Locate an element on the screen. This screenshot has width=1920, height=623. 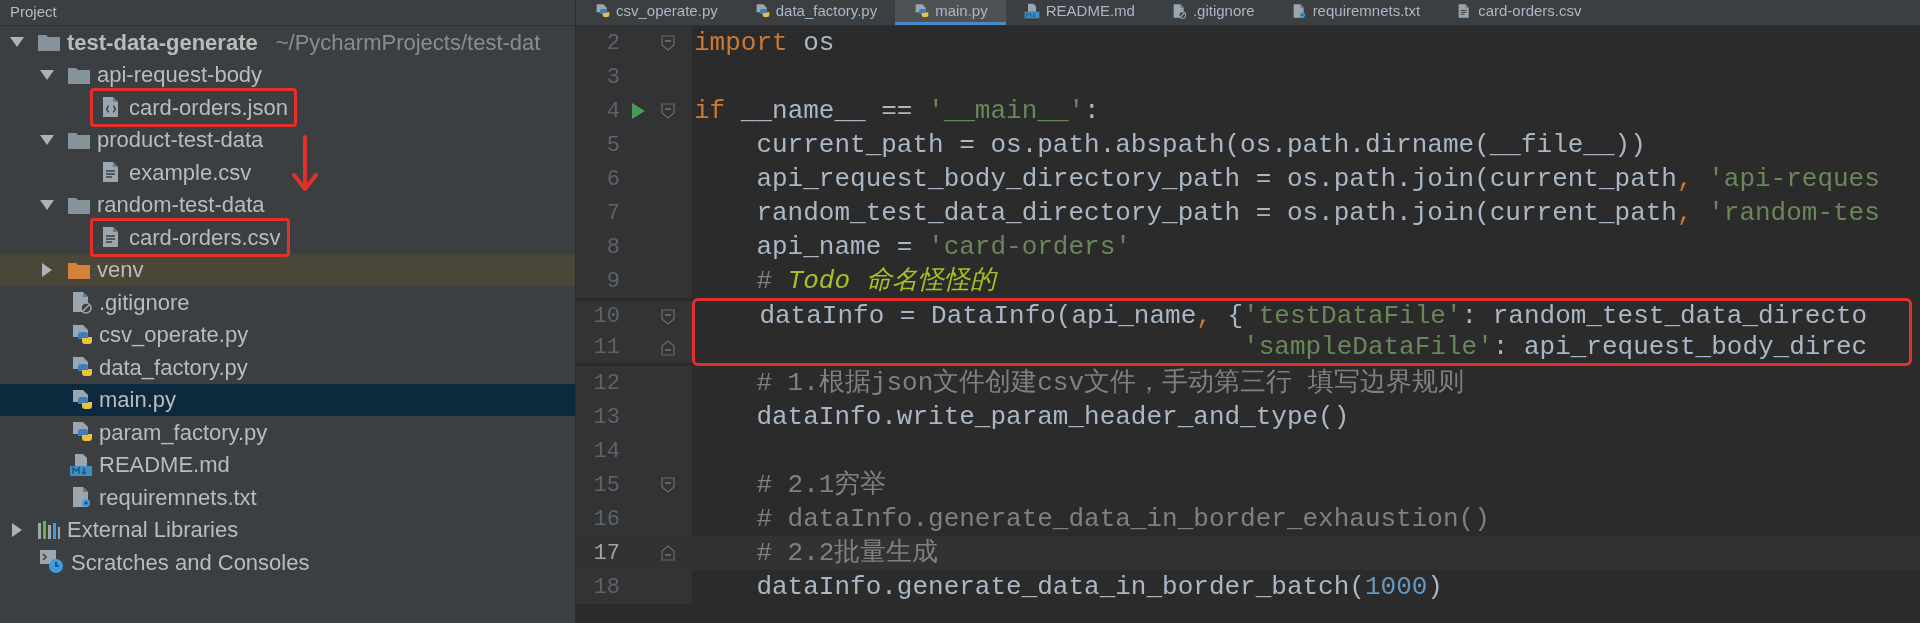
editor-tab: main.py is located at coordinates (950, 12).